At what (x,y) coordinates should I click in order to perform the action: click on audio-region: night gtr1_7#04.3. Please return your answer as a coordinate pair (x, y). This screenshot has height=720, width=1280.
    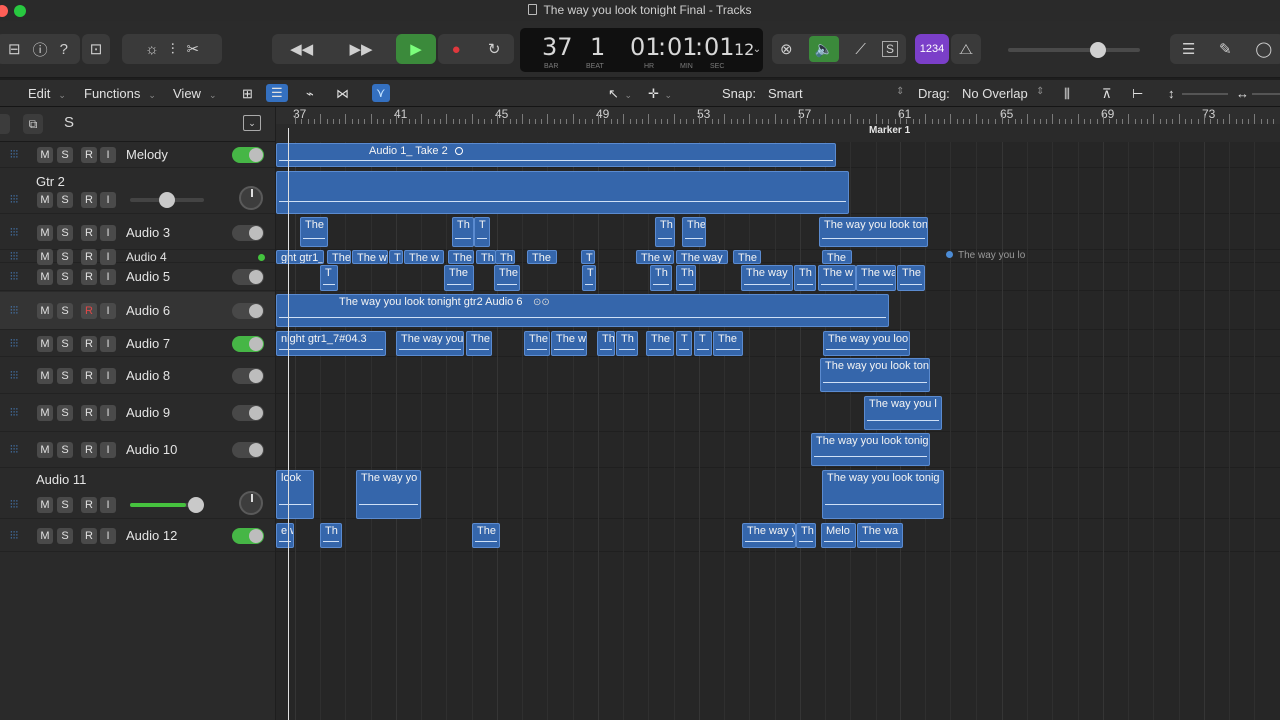
    Looking at the image, I should click on (331, 343).